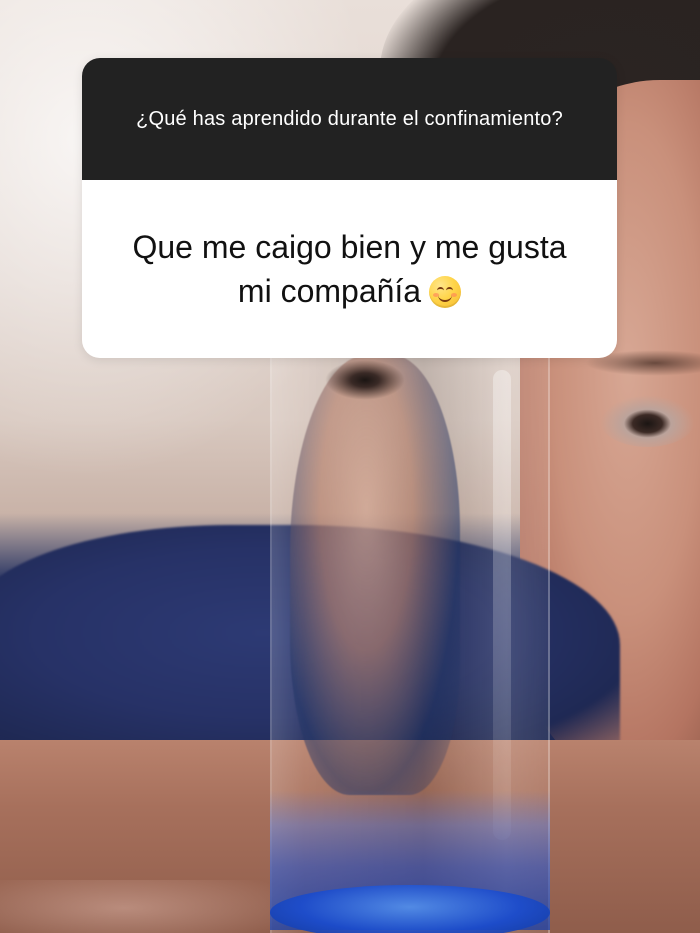 The height and width of the screenshot is (933, 700). What do you see at coordinates (647, 421) in the screenshot?
I see `person-eye` at bounding box center [647, 421].